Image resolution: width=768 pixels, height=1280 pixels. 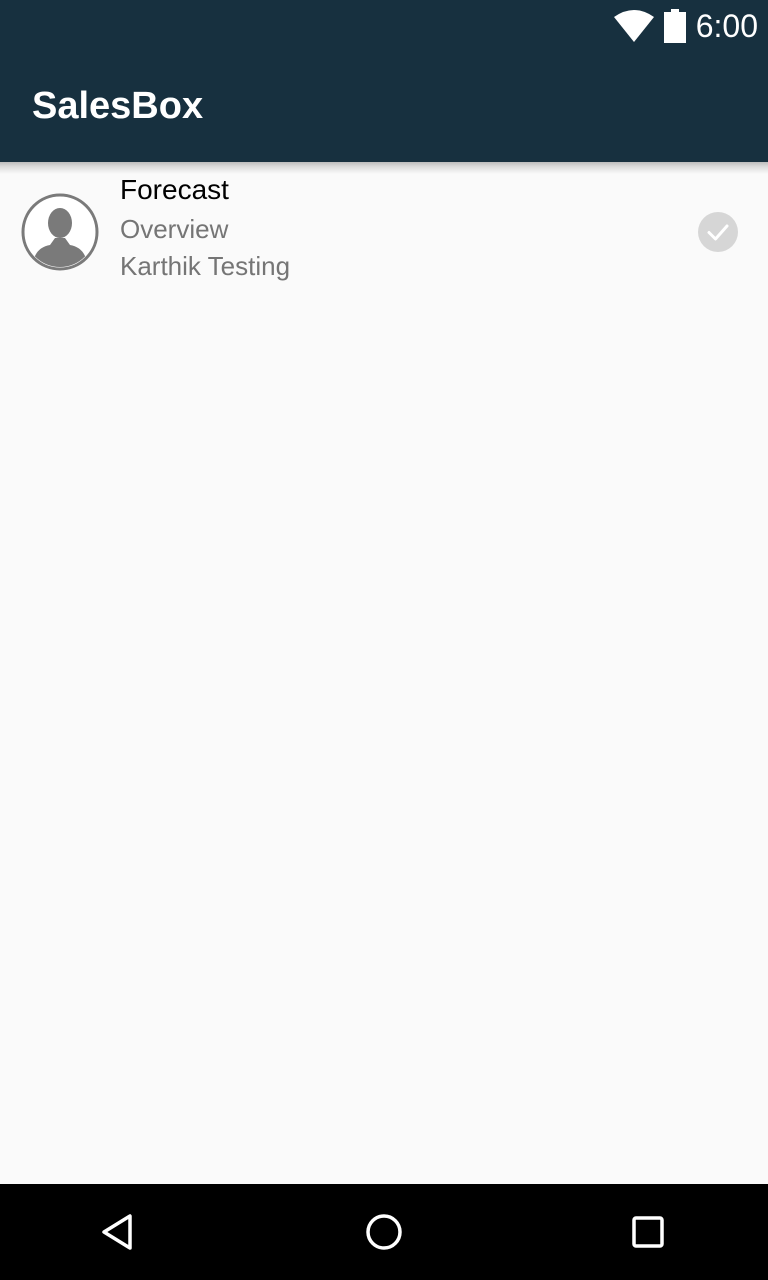 What do you see at coordinates (120, 1232) in the screenshot?
I see `back-icon` at bounding box center [120, 1232].